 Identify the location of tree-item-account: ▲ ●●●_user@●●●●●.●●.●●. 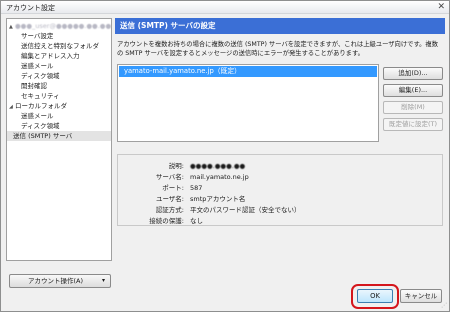
(60, 26).